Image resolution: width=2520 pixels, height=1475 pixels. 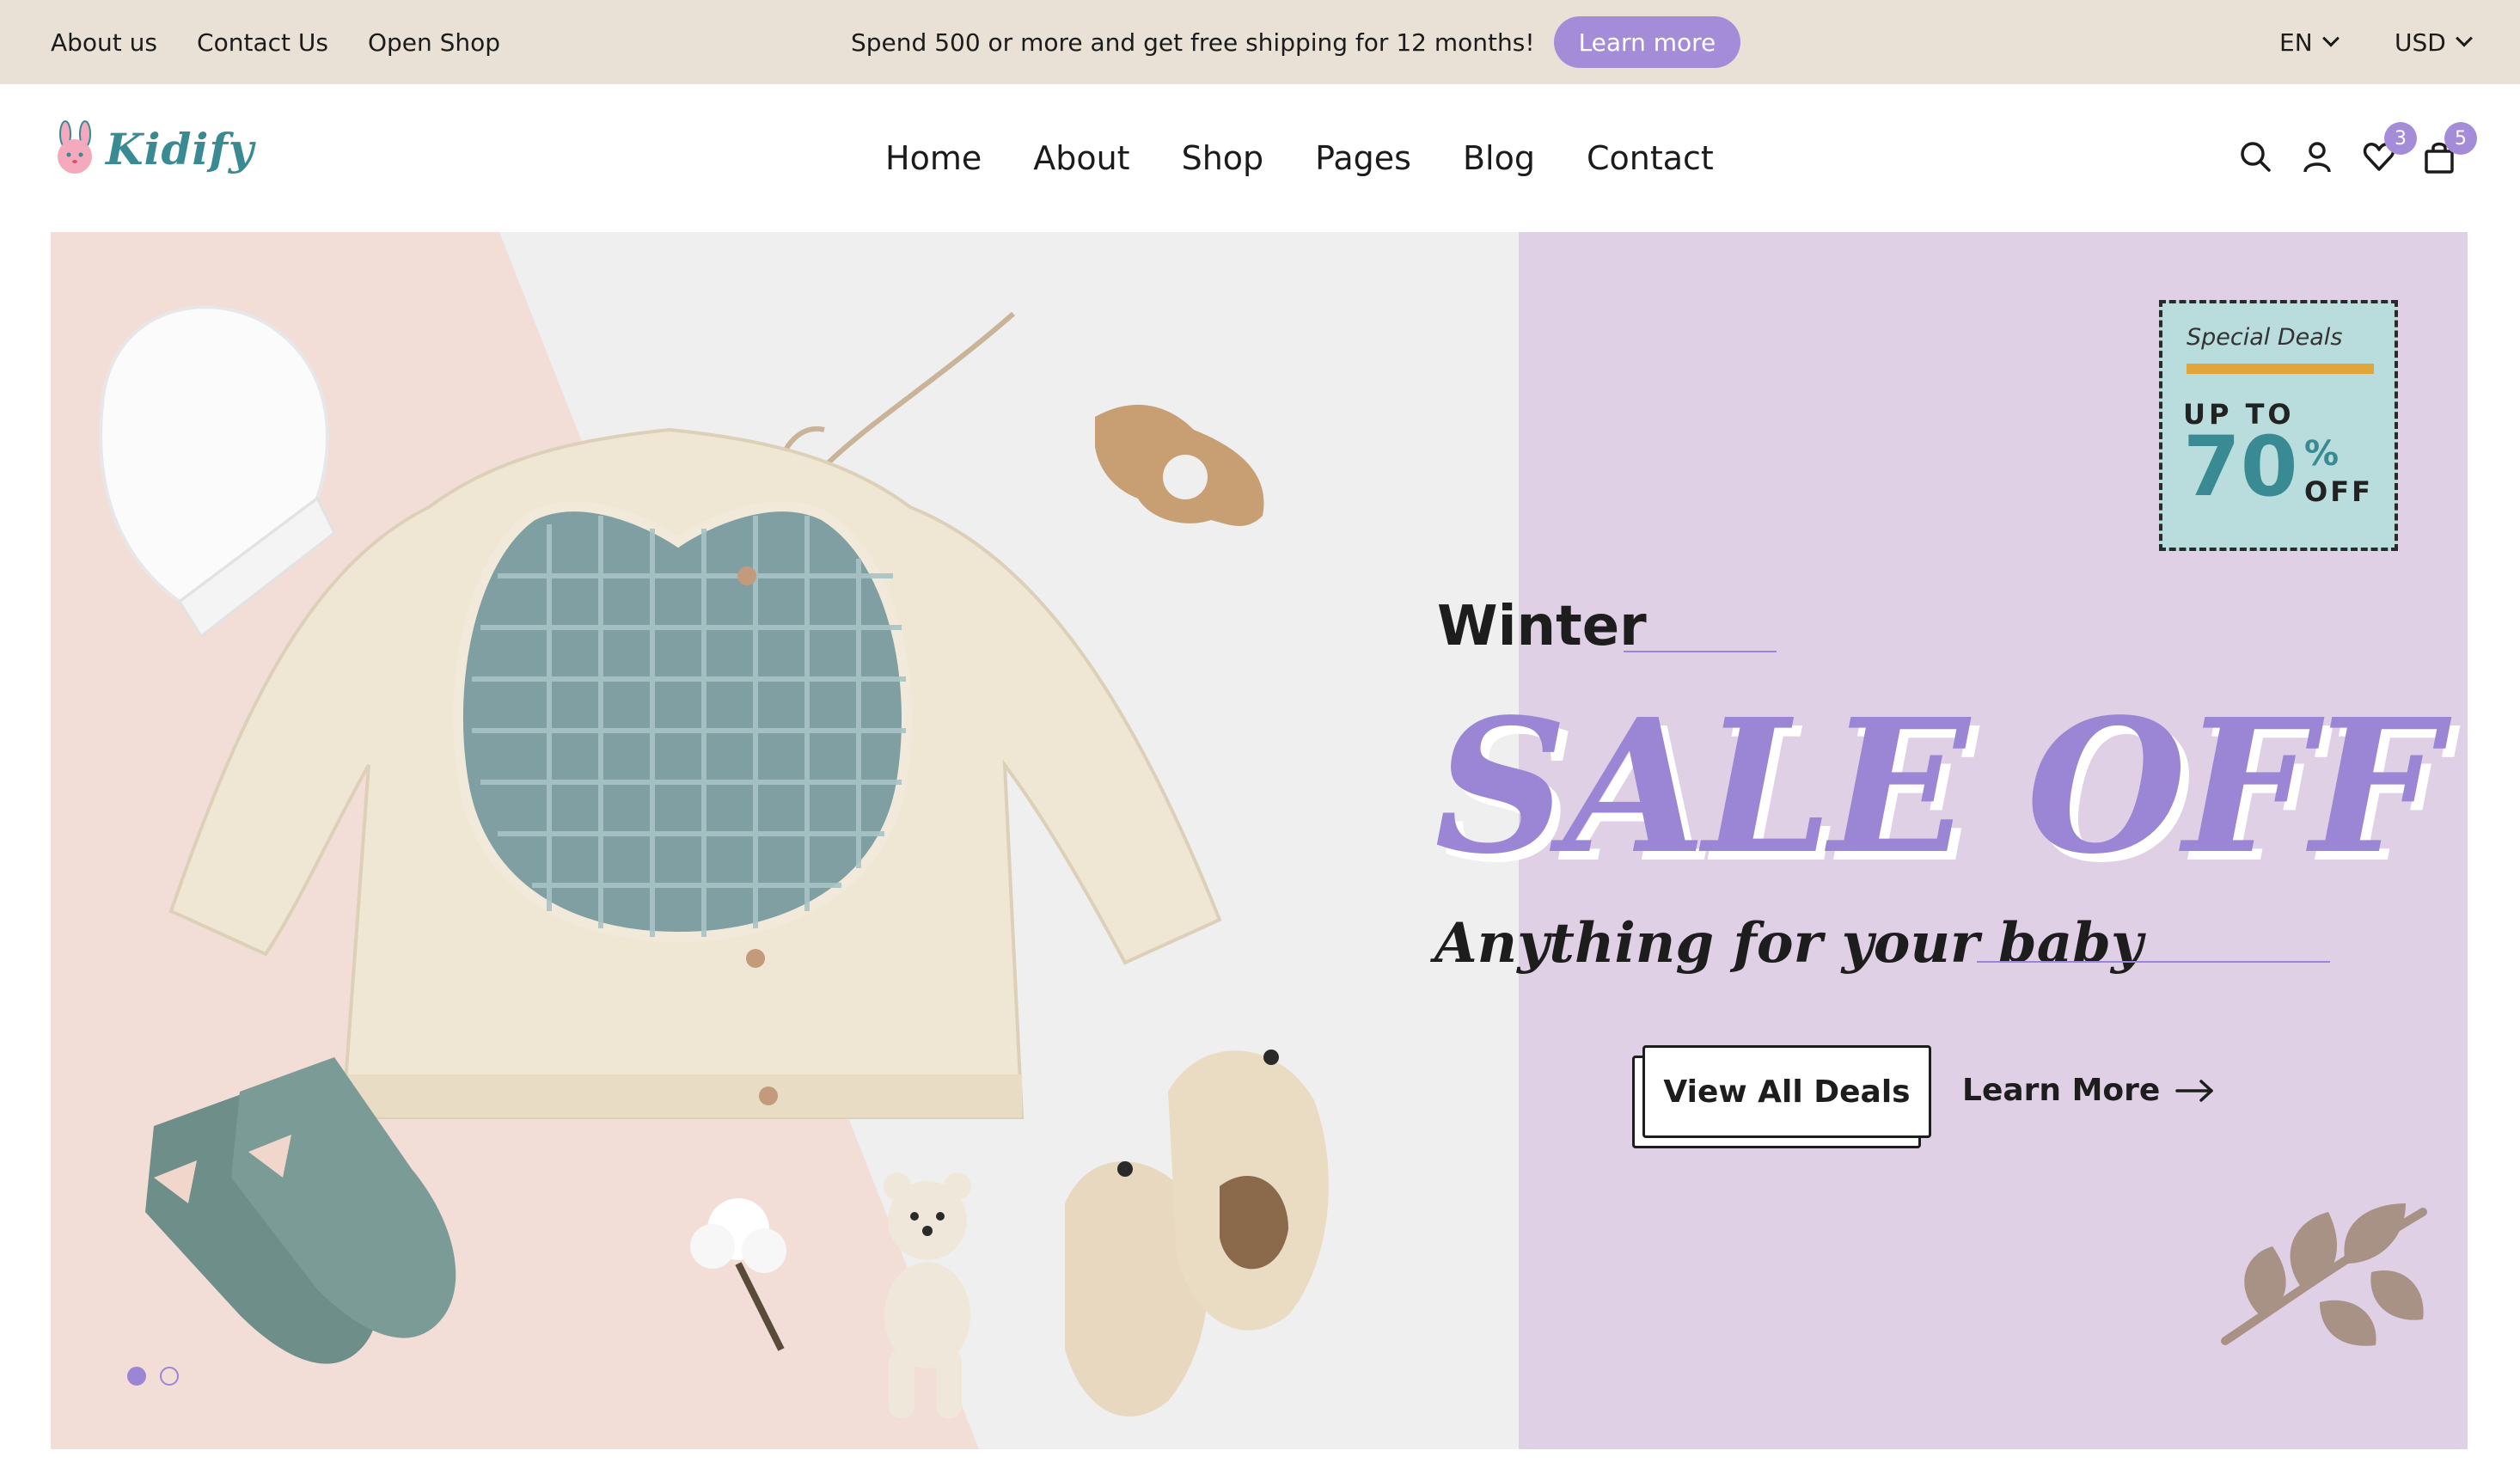 What do you see at coordinates (1542, 626) in the screenshot?
I see `hero-kicker: Winter` at bounding box center [1542, 626].